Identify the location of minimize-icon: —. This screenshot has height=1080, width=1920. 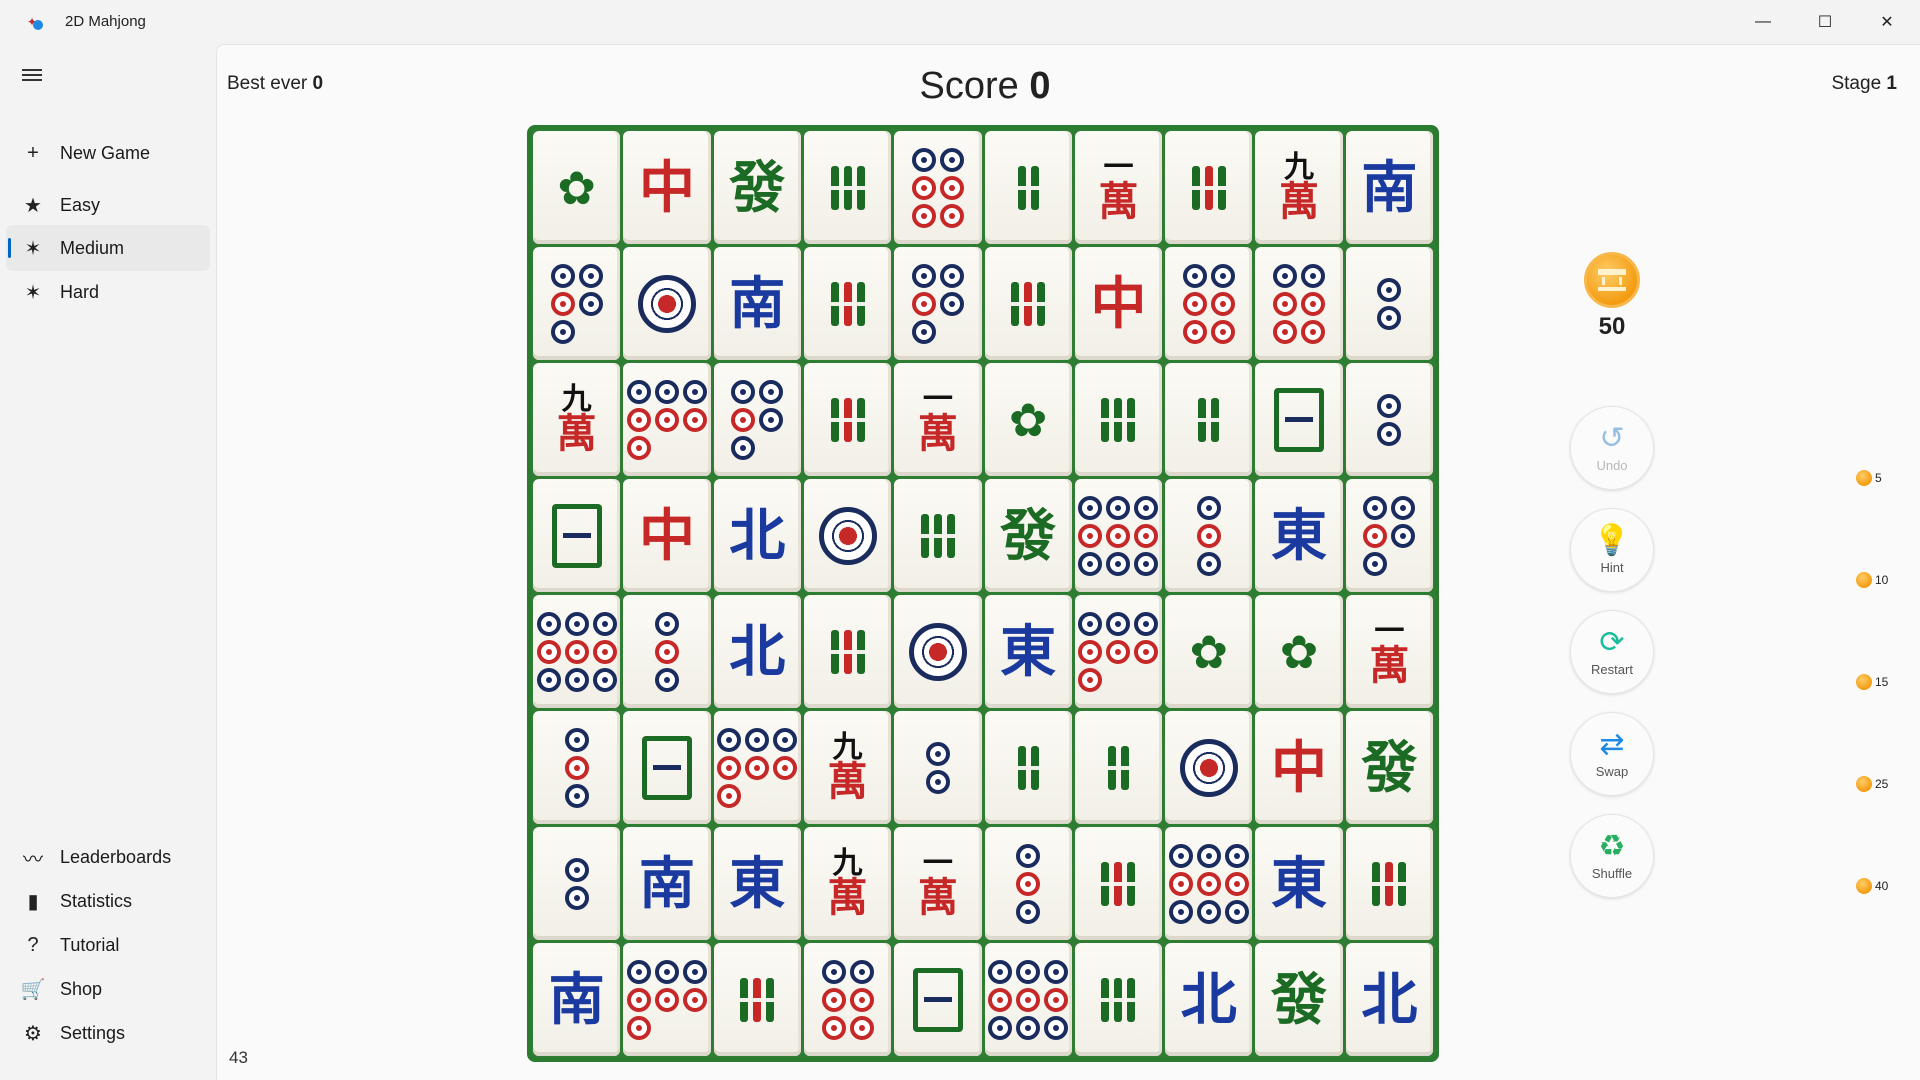
(1763, 21).